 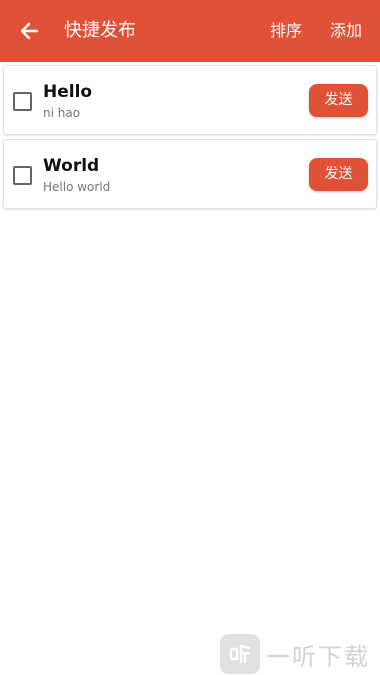 I want to click on back-button, so click(x=29, y=31).